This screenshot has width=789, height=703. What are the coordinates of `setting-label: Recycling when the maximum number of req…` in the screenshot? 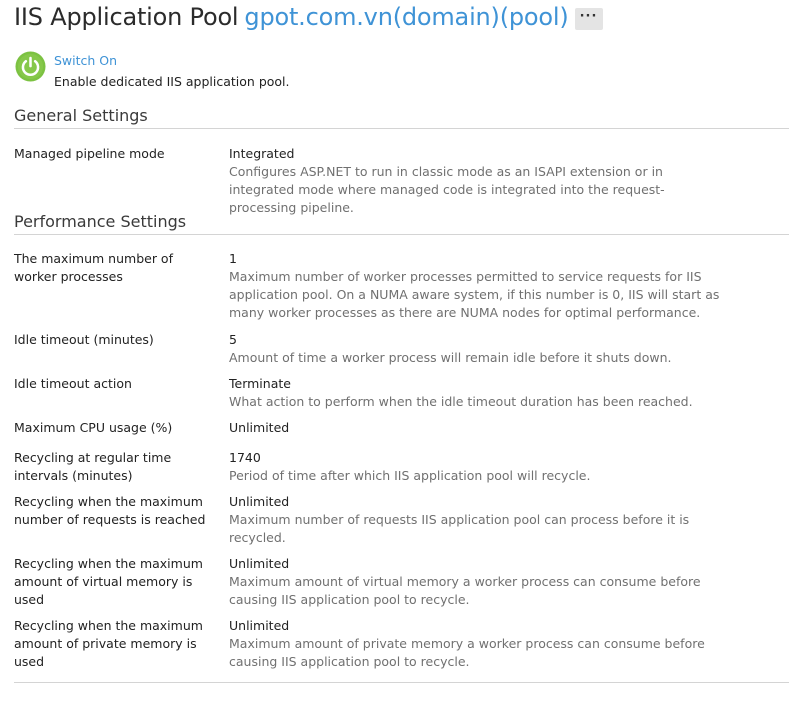 It's located at (110, 510).